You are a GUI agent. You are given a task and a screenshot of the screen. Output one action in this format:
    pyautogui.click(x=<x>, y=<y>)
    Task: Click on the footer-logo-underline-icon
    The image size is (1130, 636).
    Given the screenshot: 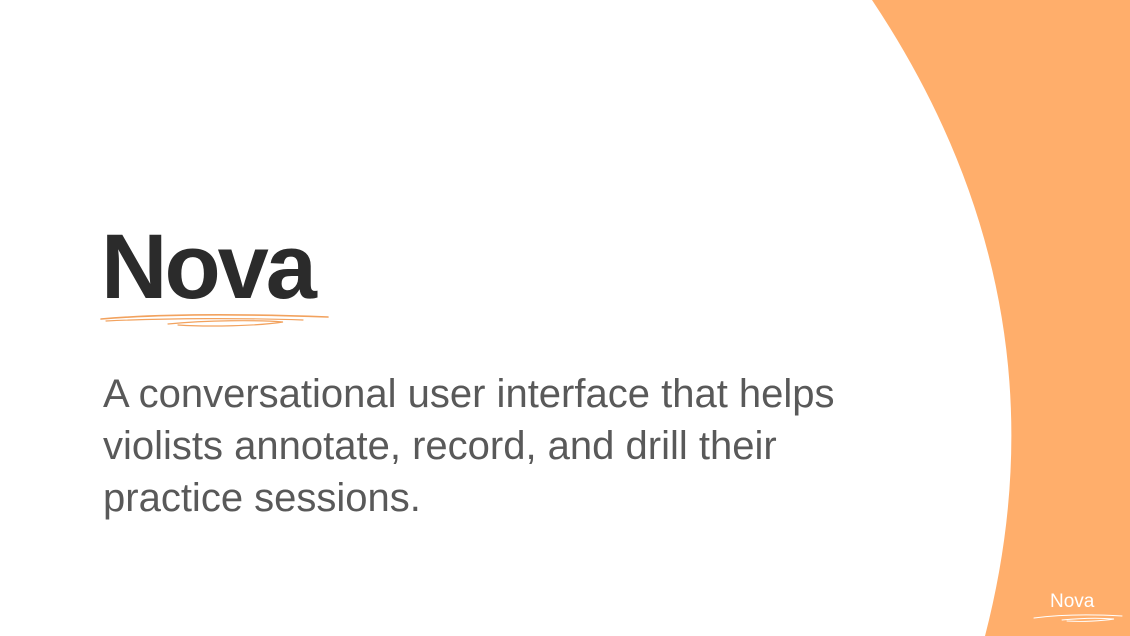 What is the action you would take?
    pyautogui.click(x=1078, y=618)
    